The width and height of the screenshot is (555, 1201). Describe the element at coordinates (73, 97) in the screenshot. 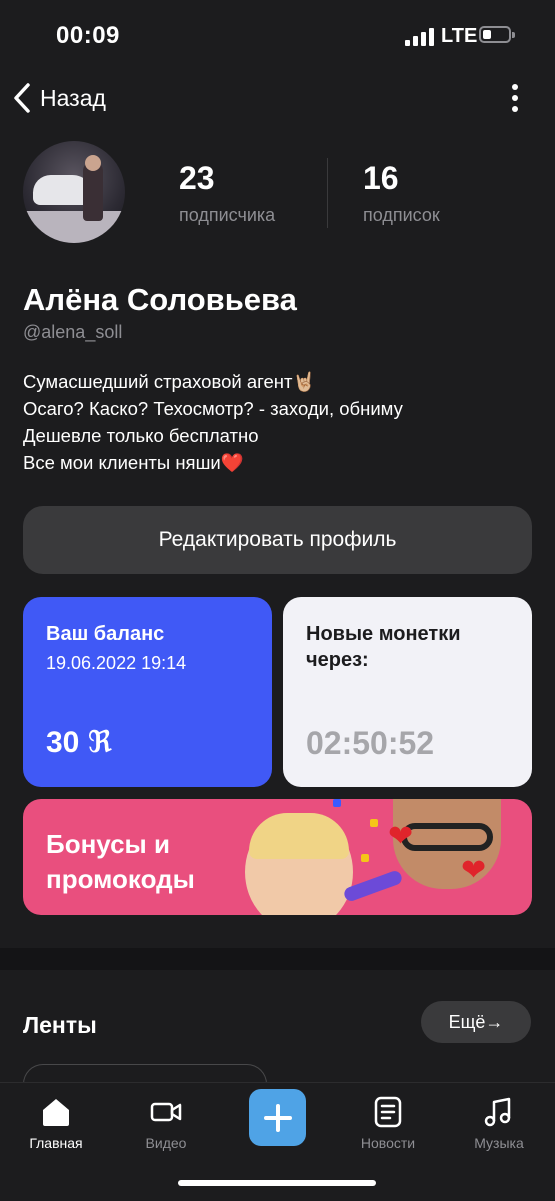

I see `back-label: Назад` at that location.